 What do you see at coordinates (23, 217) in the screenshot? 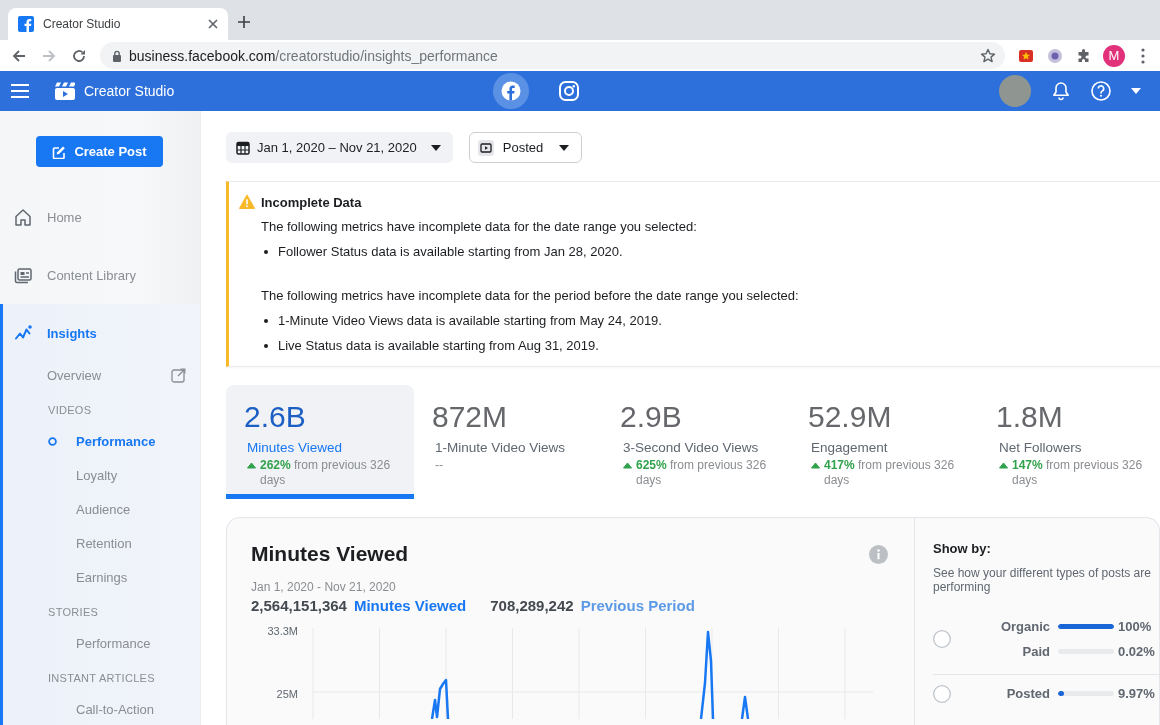
I see `home-icon` at bounding box center [23, 217].